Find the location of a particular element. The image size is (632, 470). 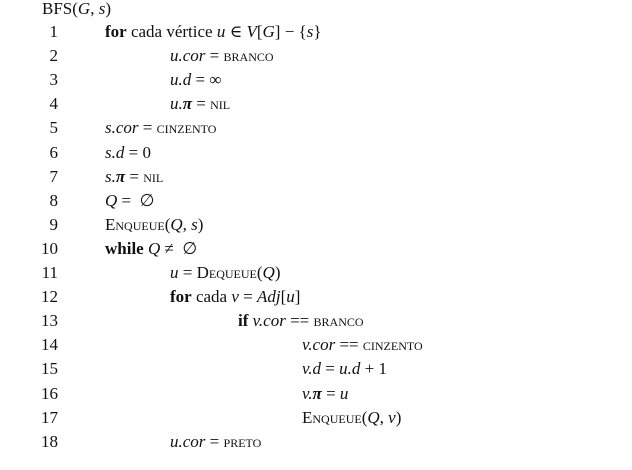

code-text: u.cor = preto is located at coordinates (215, 442).